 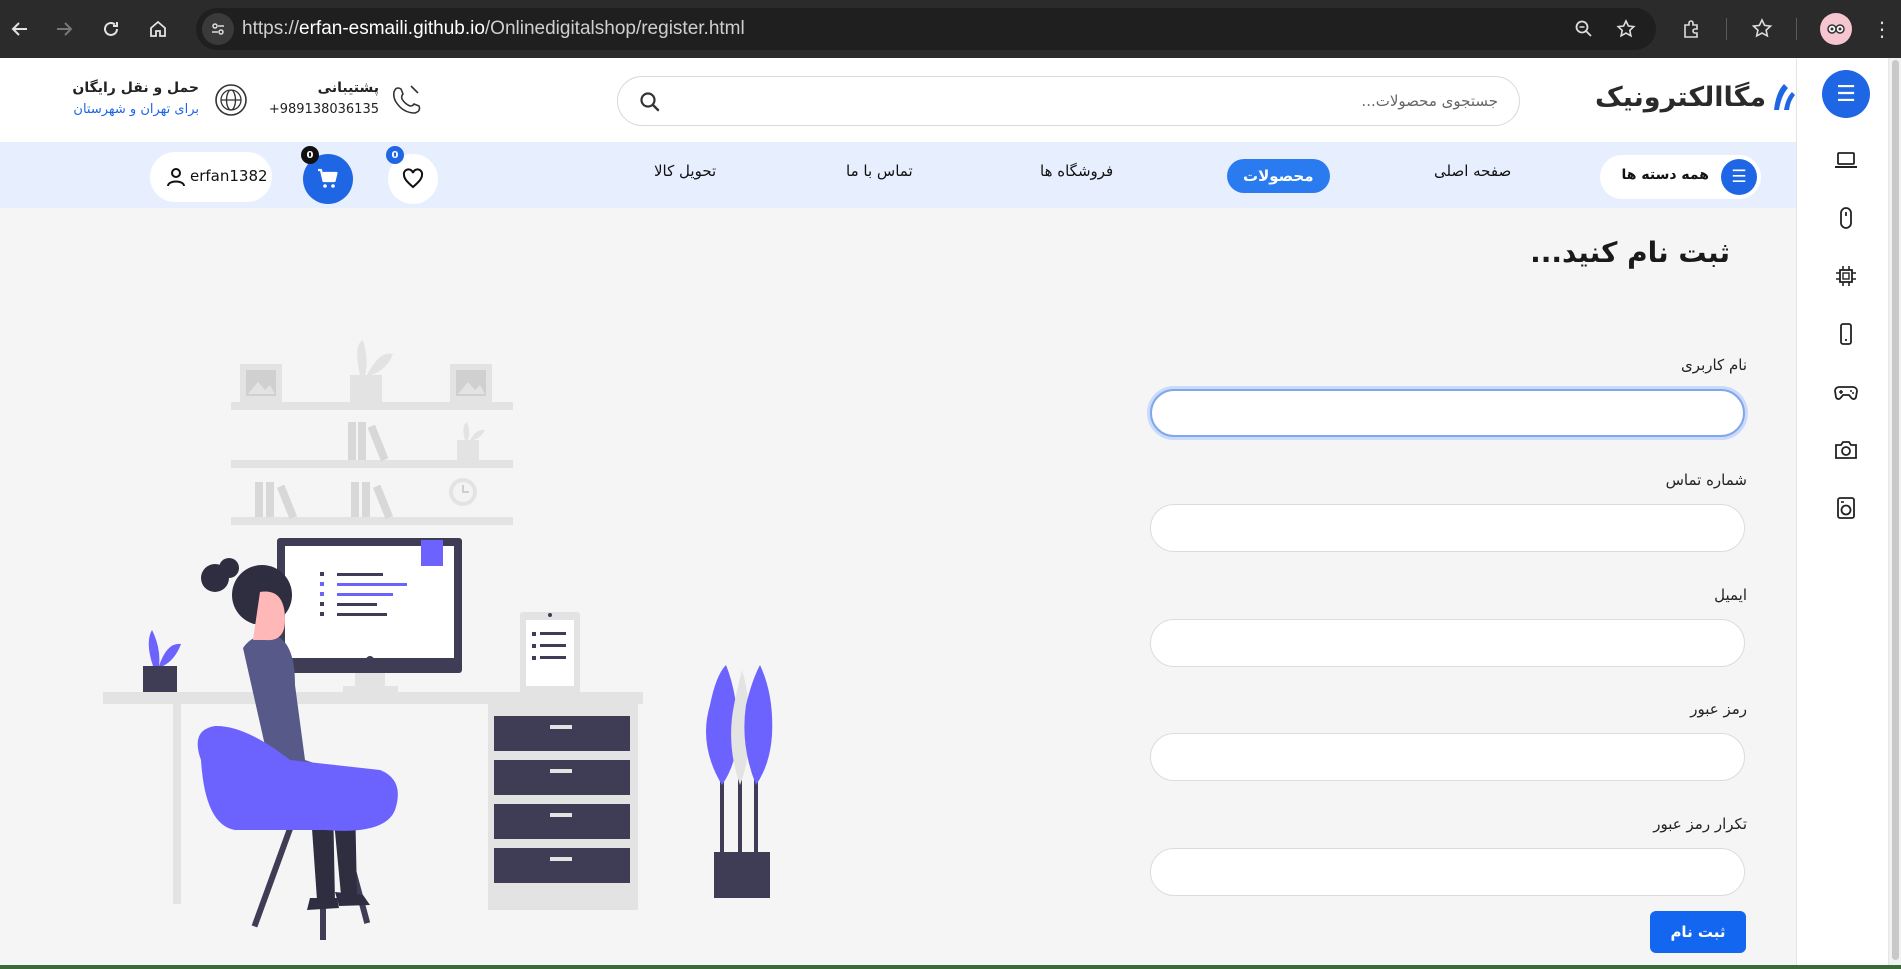 What do you see at coordinates (176, 177) in the screenshot?
I see `user-icon` at bounding box center [176, 177].